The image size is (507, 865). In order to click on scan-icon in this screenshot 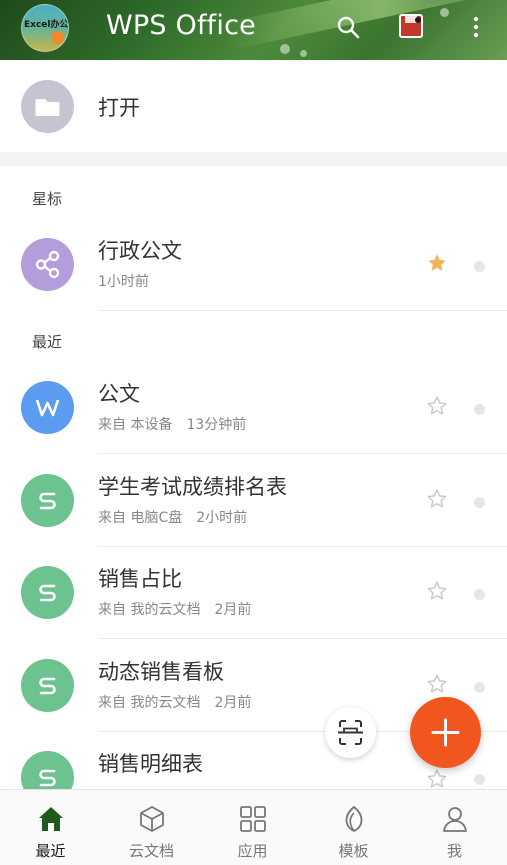, I will do `click(350, 732)`.